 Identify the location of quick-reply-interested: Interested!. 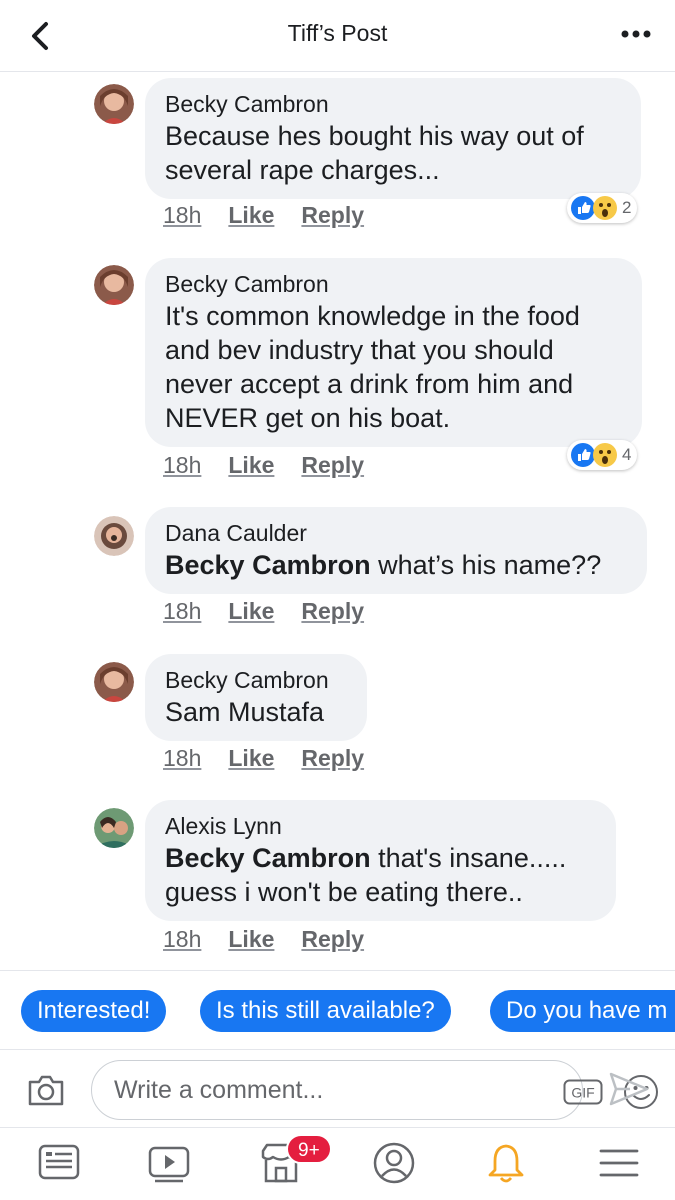
(94, 1011).